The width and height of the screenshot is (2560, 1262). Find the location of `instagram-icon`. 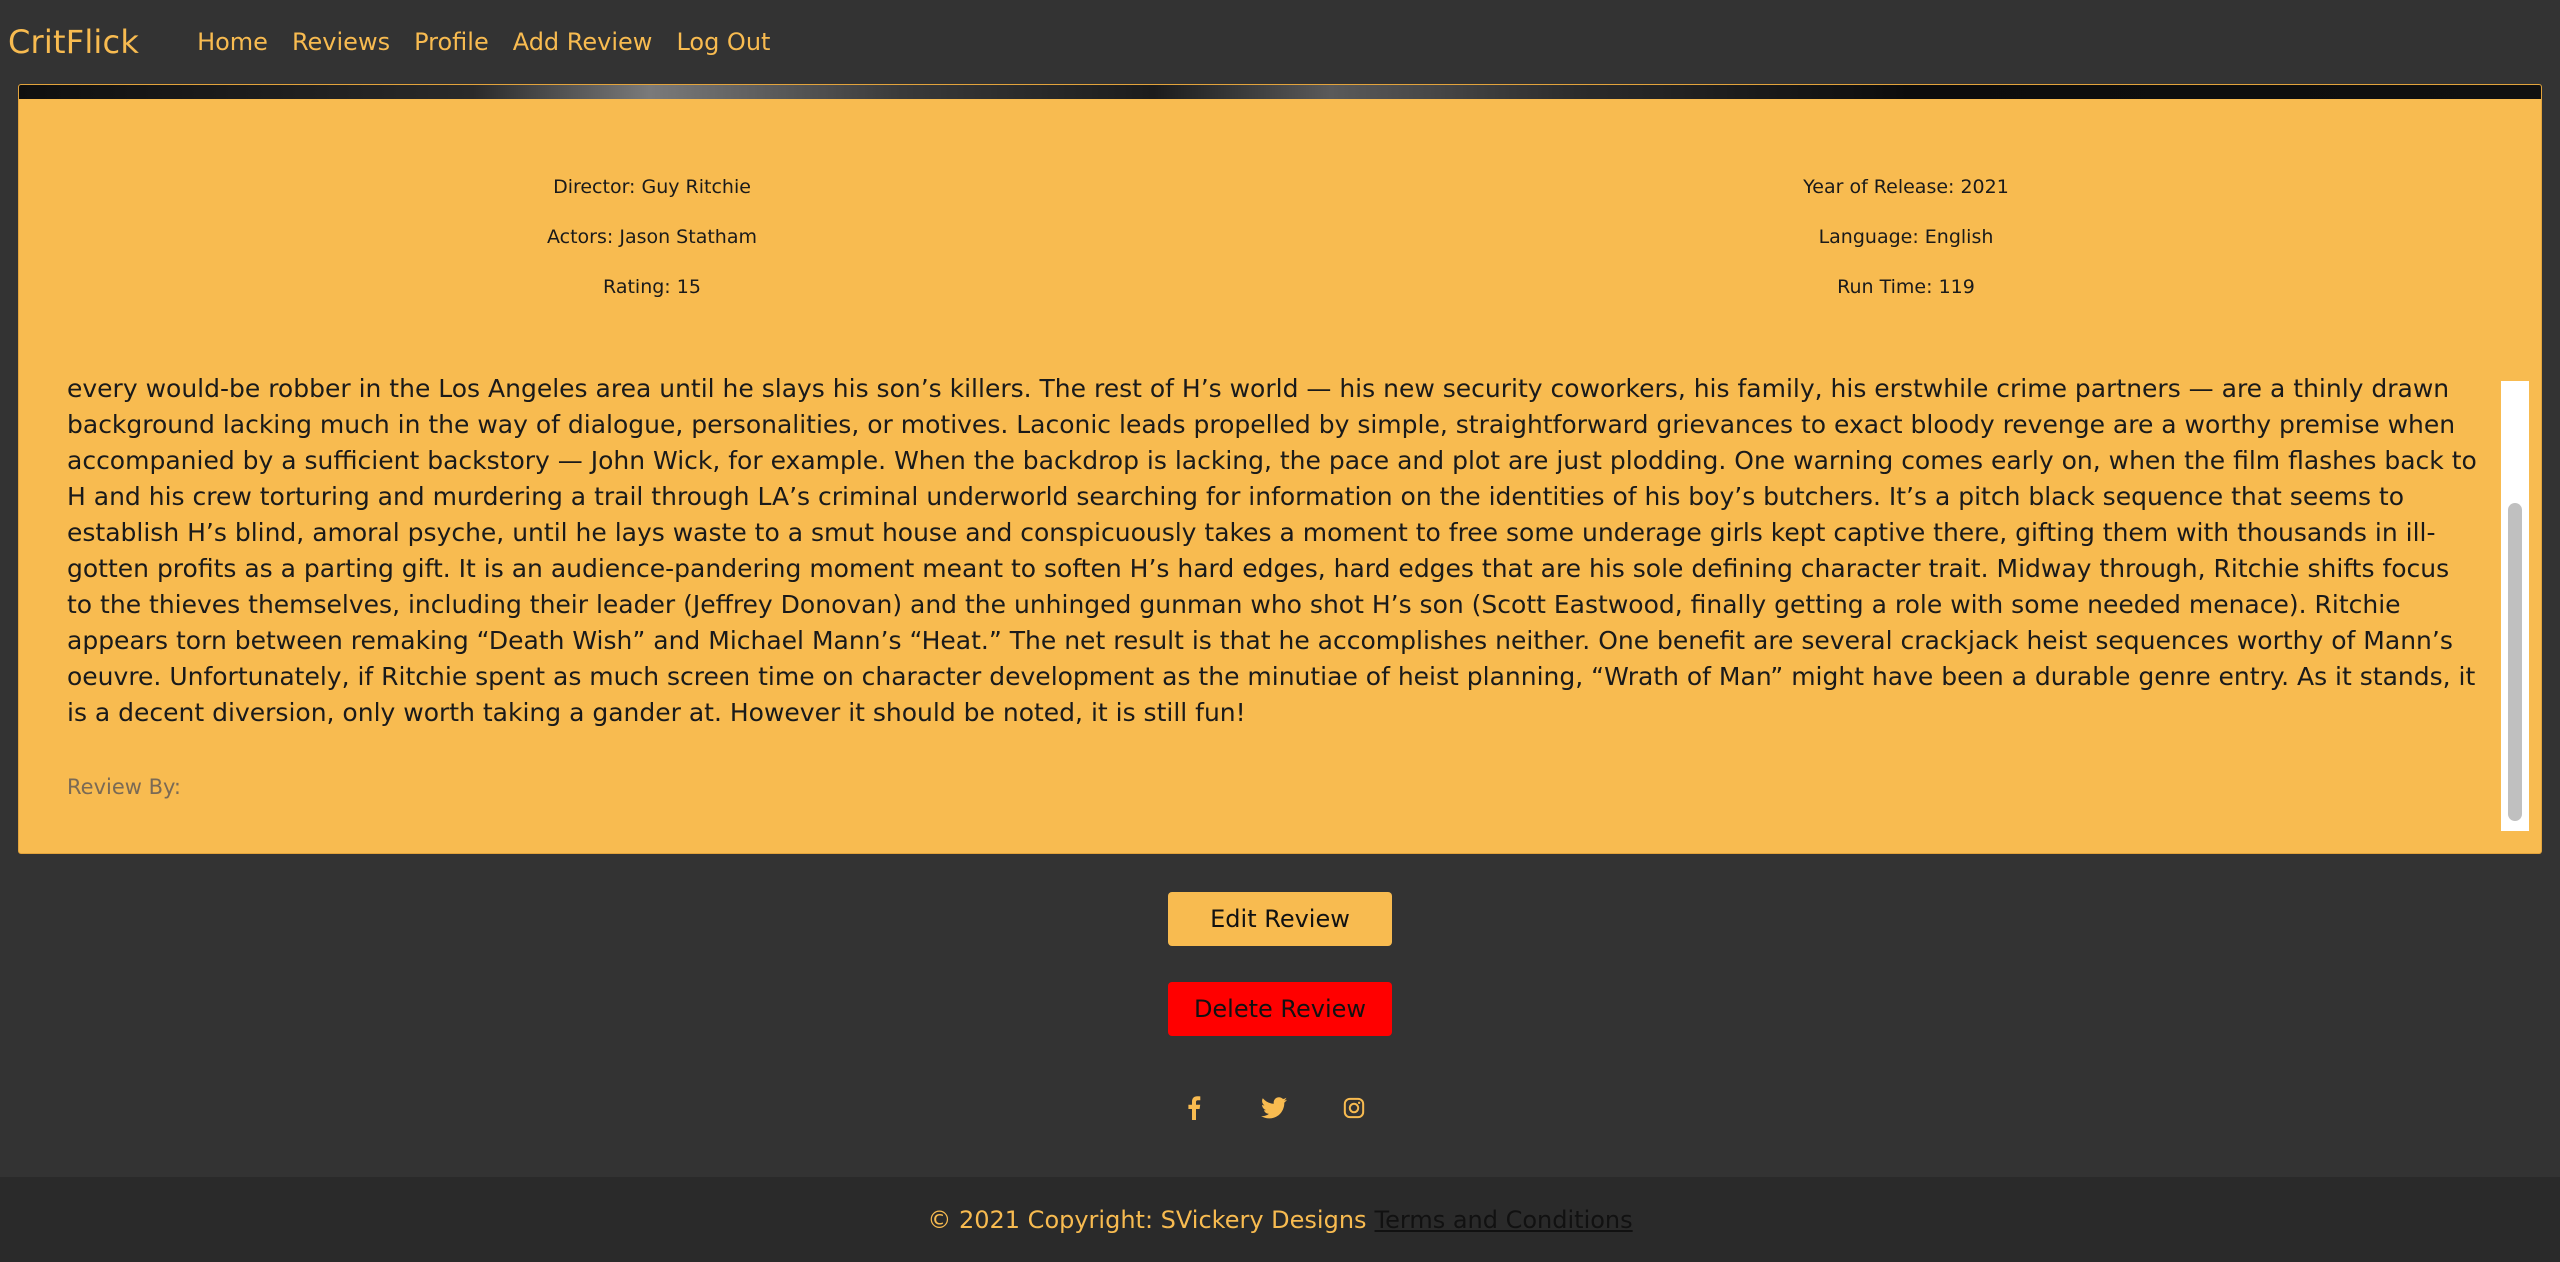

instagram-icon is located at coordinates (1354, 1108).